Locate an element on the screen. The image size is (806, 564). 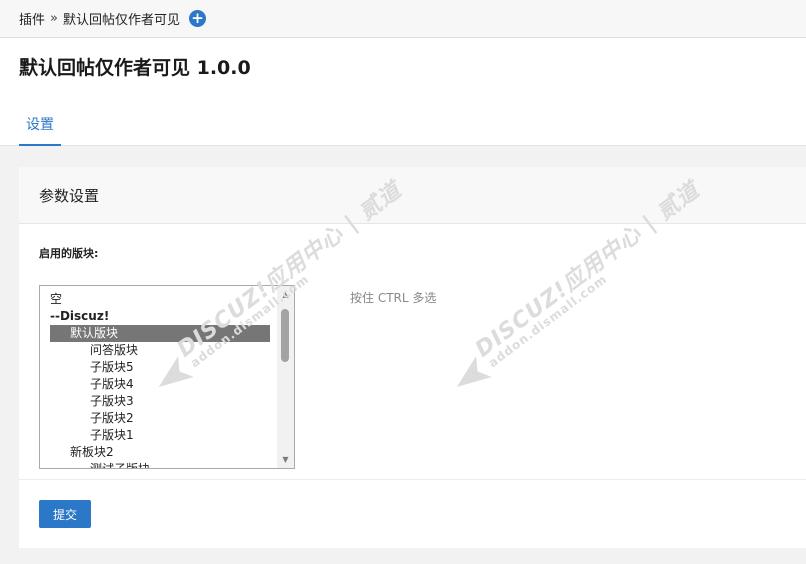
forum-option: 子版块3 is located at coordinates (160, 401).